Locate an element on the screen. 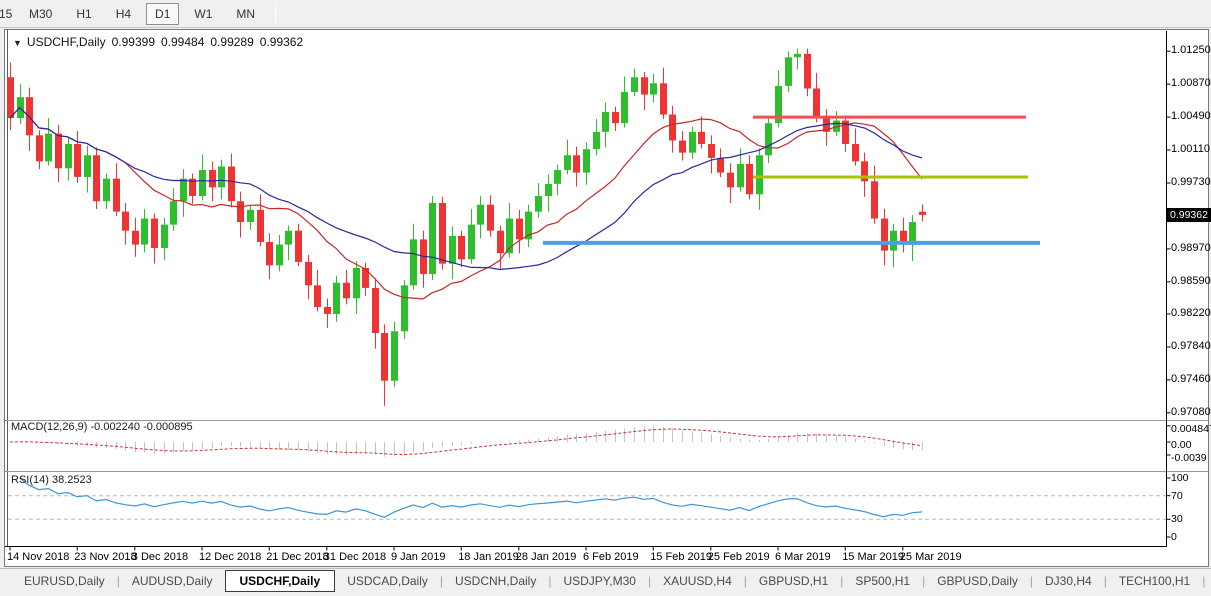  date-axis-label: 15 Feb 2019 is located at coordinates (681, 557).